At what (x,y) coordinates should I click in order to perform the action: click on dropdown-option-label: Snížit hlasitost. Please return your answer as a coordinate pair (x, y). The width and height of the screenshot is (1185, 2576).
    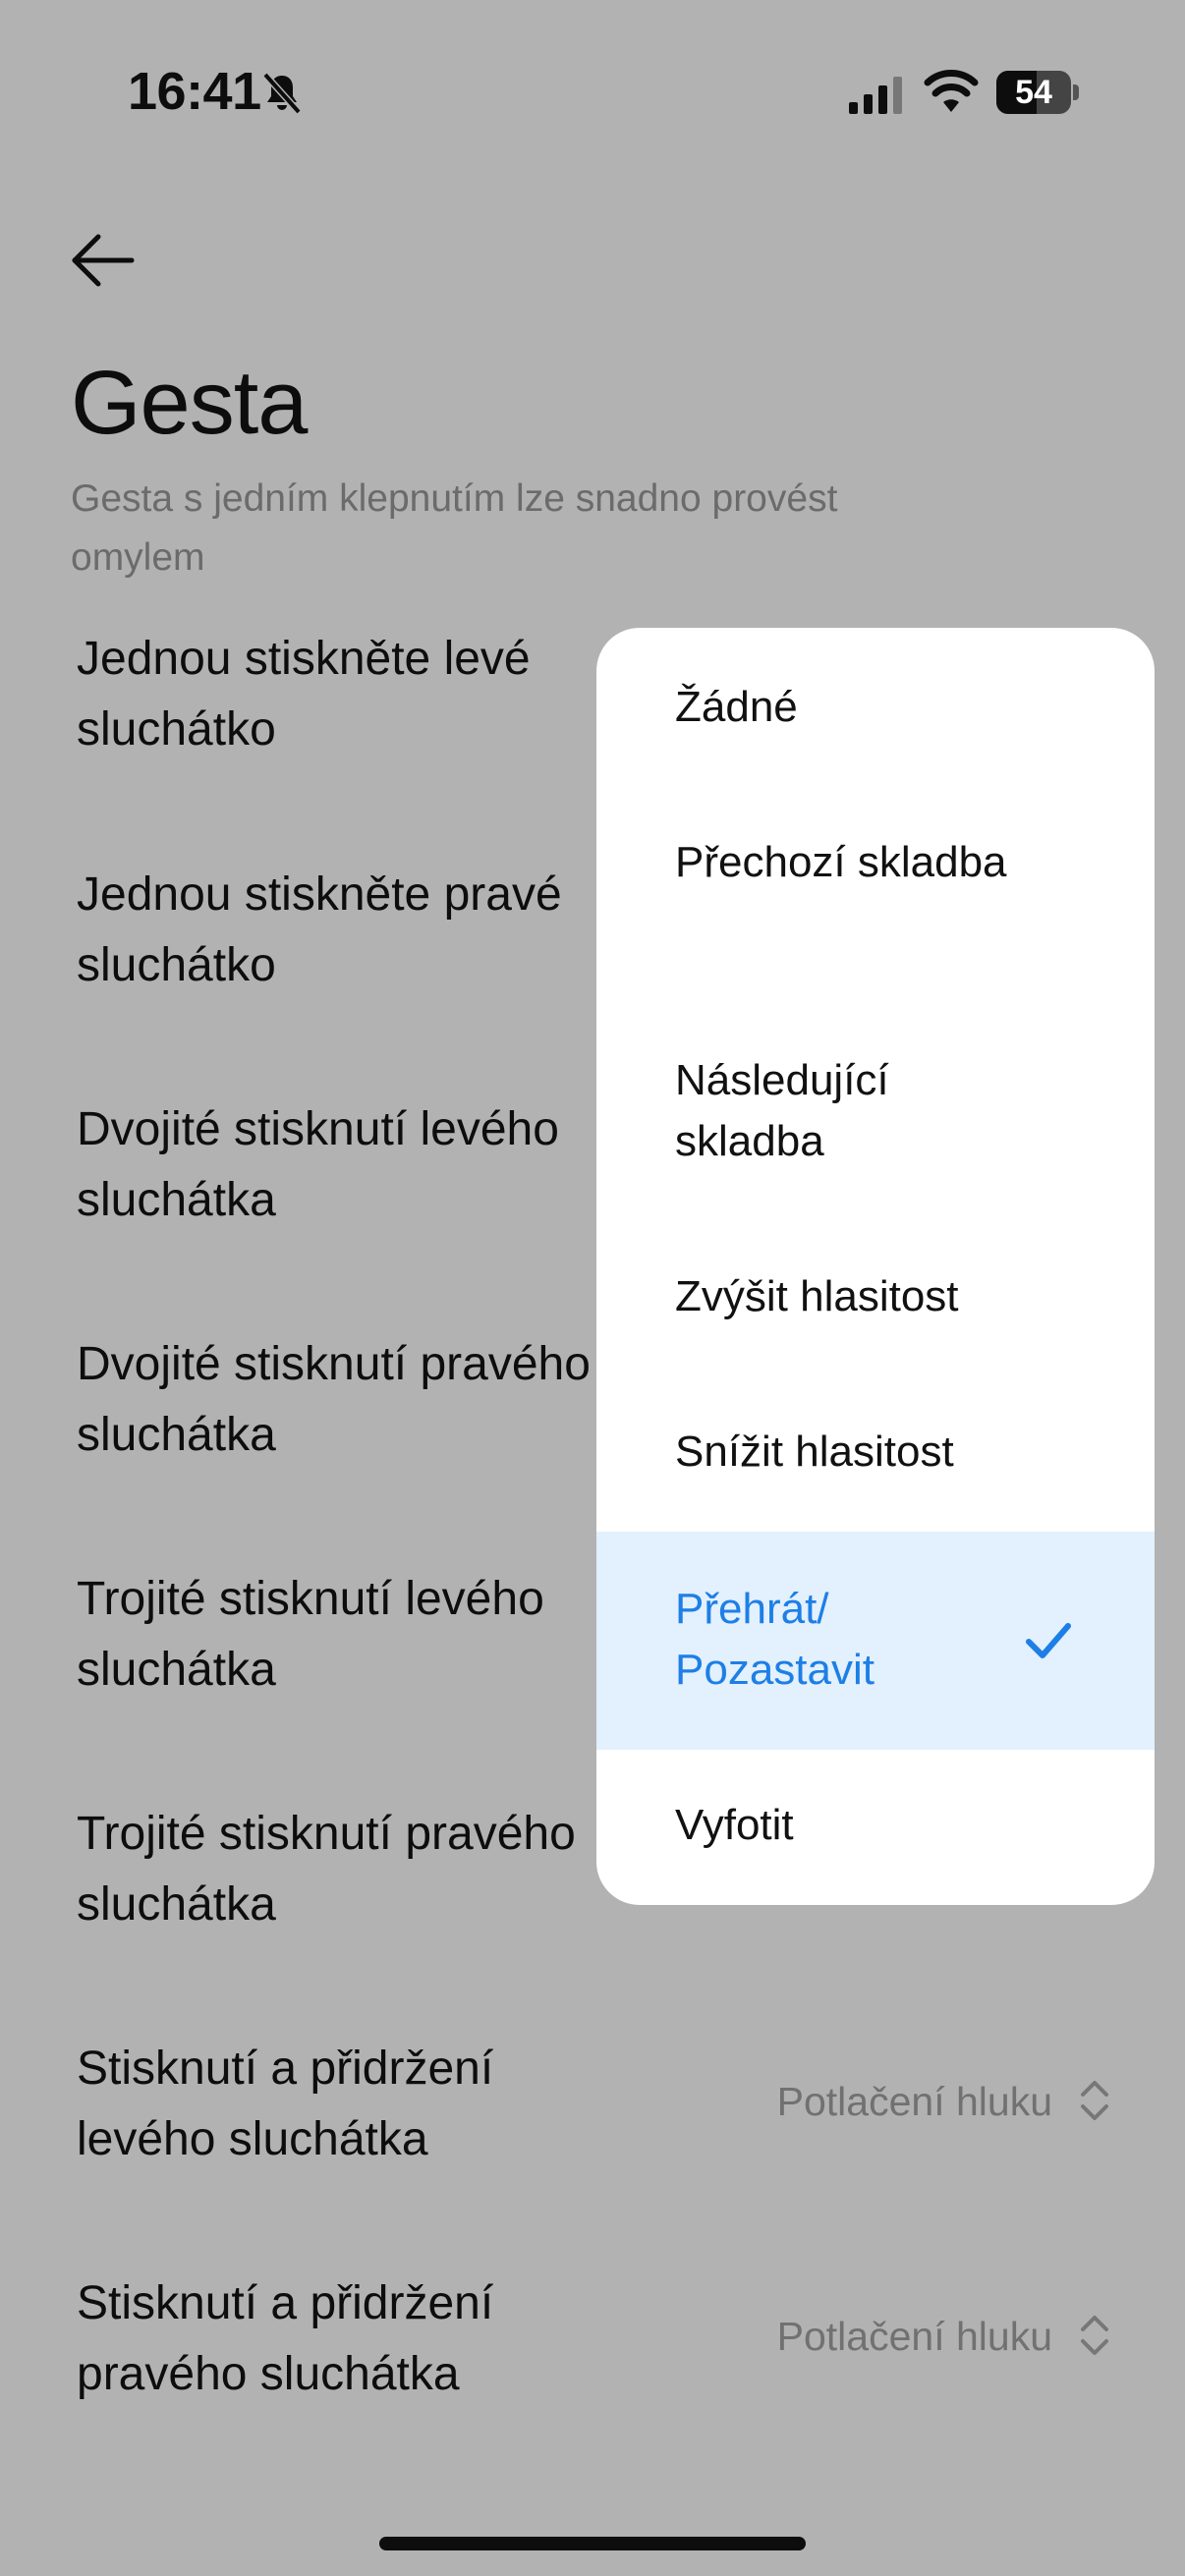
    Looking at the image, I should click on (815, 1452).